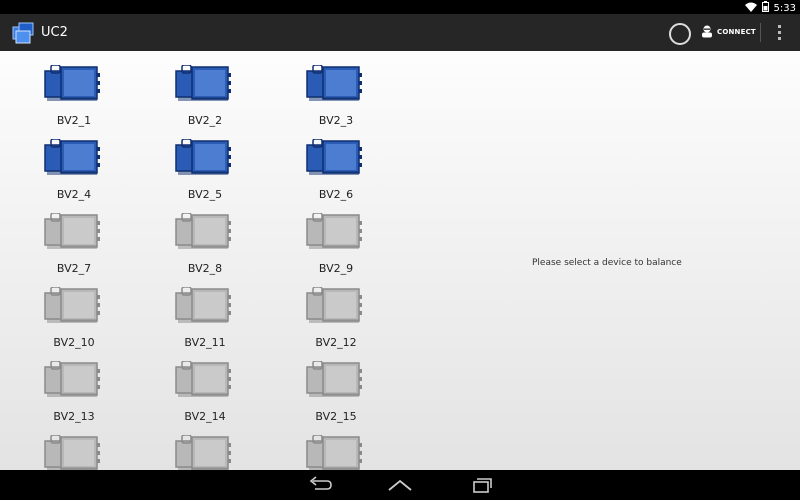  What do you see at coordinates (765, 8) in the screenshot?
I see `battery-icon` at bounding box center [765, 8].